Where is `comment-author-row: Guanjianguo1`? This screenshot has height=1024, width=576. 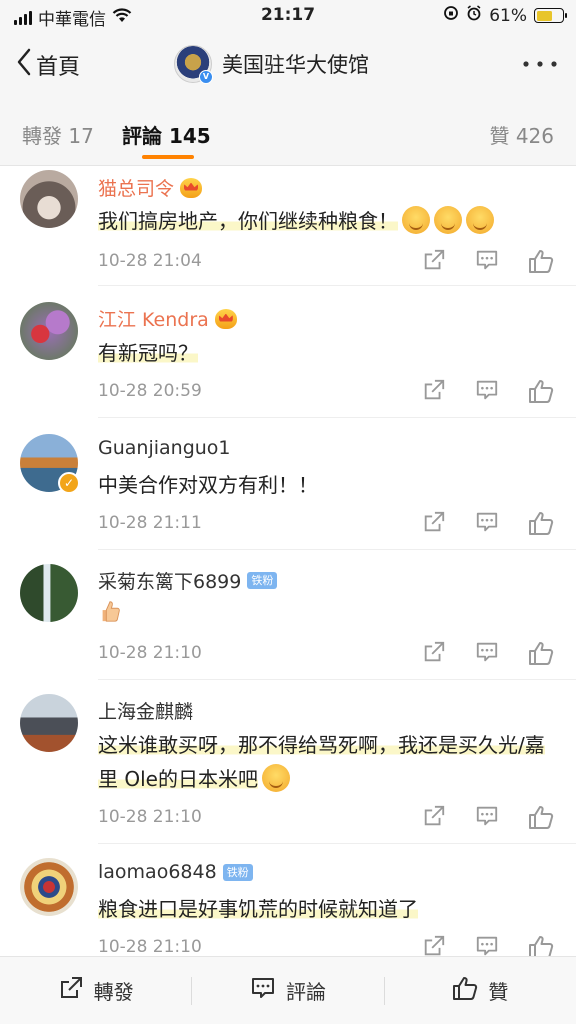 comment-author-row: Guanjianguo1 is located at coordinates (164, 448).